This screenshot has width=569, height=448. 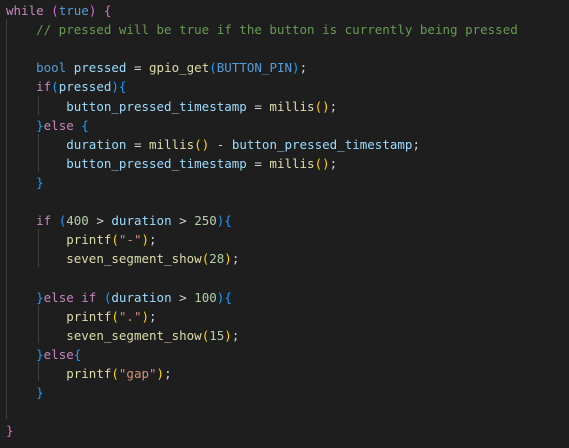 I want to click on code-token: ".", so click(x=130, y=316).